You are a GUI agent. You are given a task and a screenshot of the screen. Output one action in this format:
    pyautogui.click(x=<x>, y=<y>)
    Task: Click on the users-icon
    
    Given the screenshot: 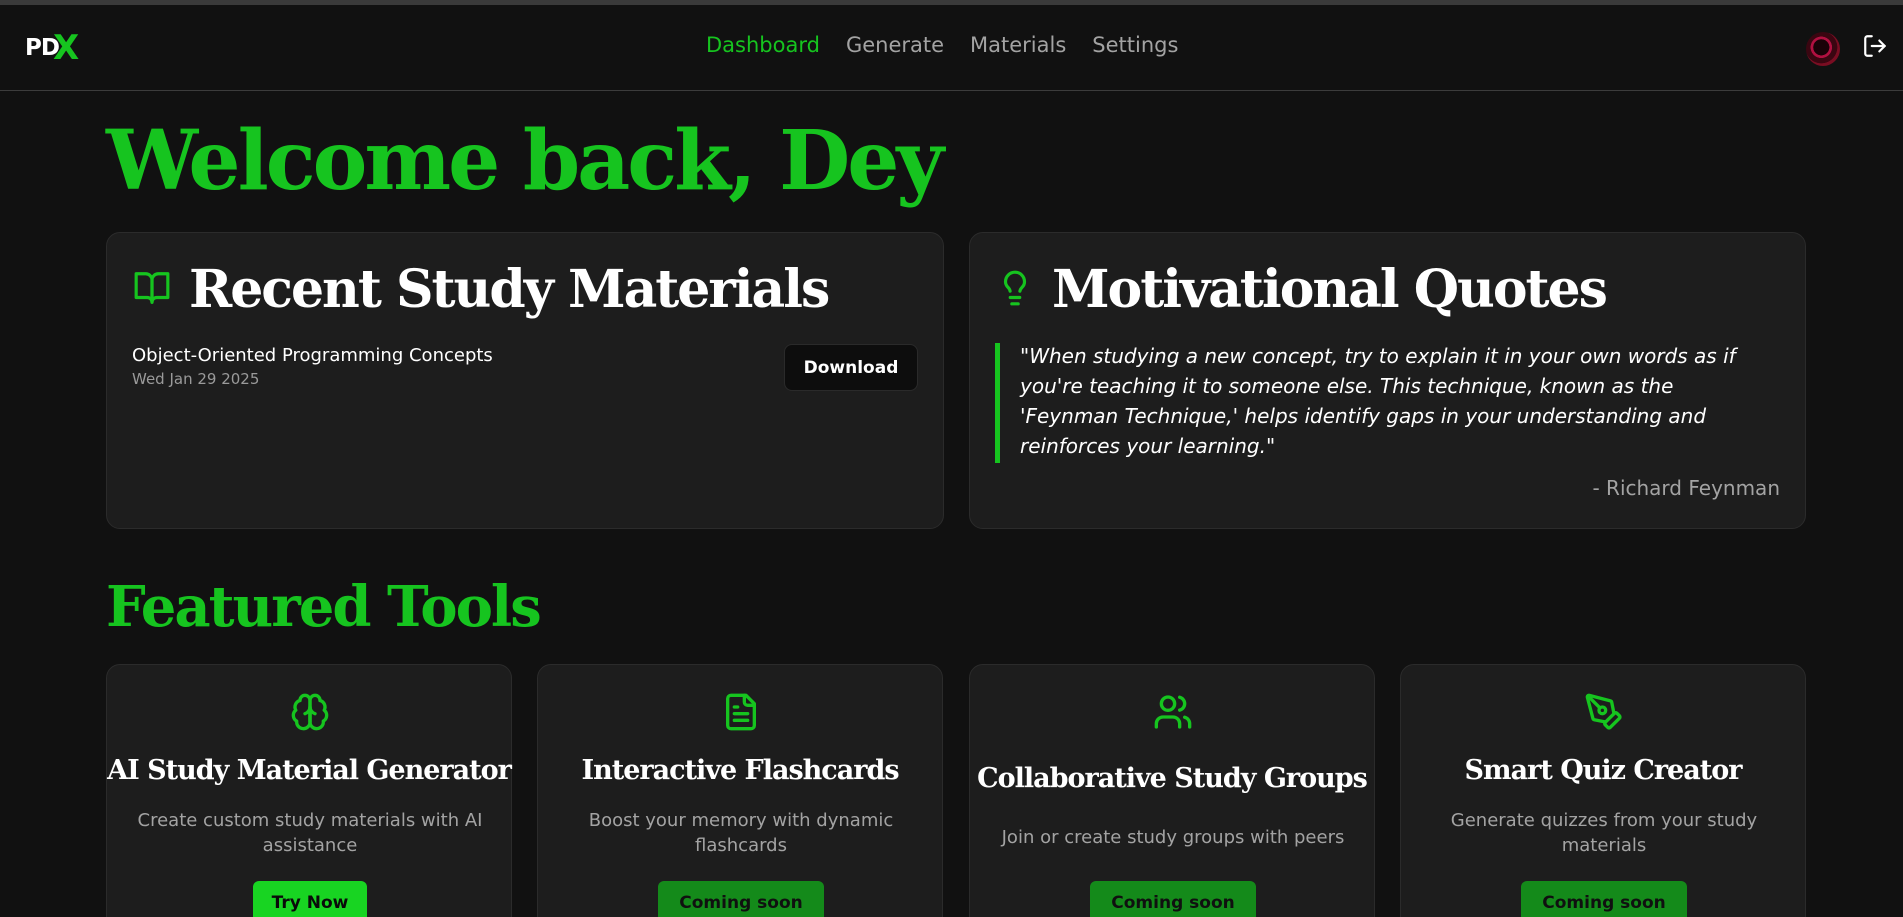 What is the action you would take?
    pyautogui.click(x=1173, y=712)
    